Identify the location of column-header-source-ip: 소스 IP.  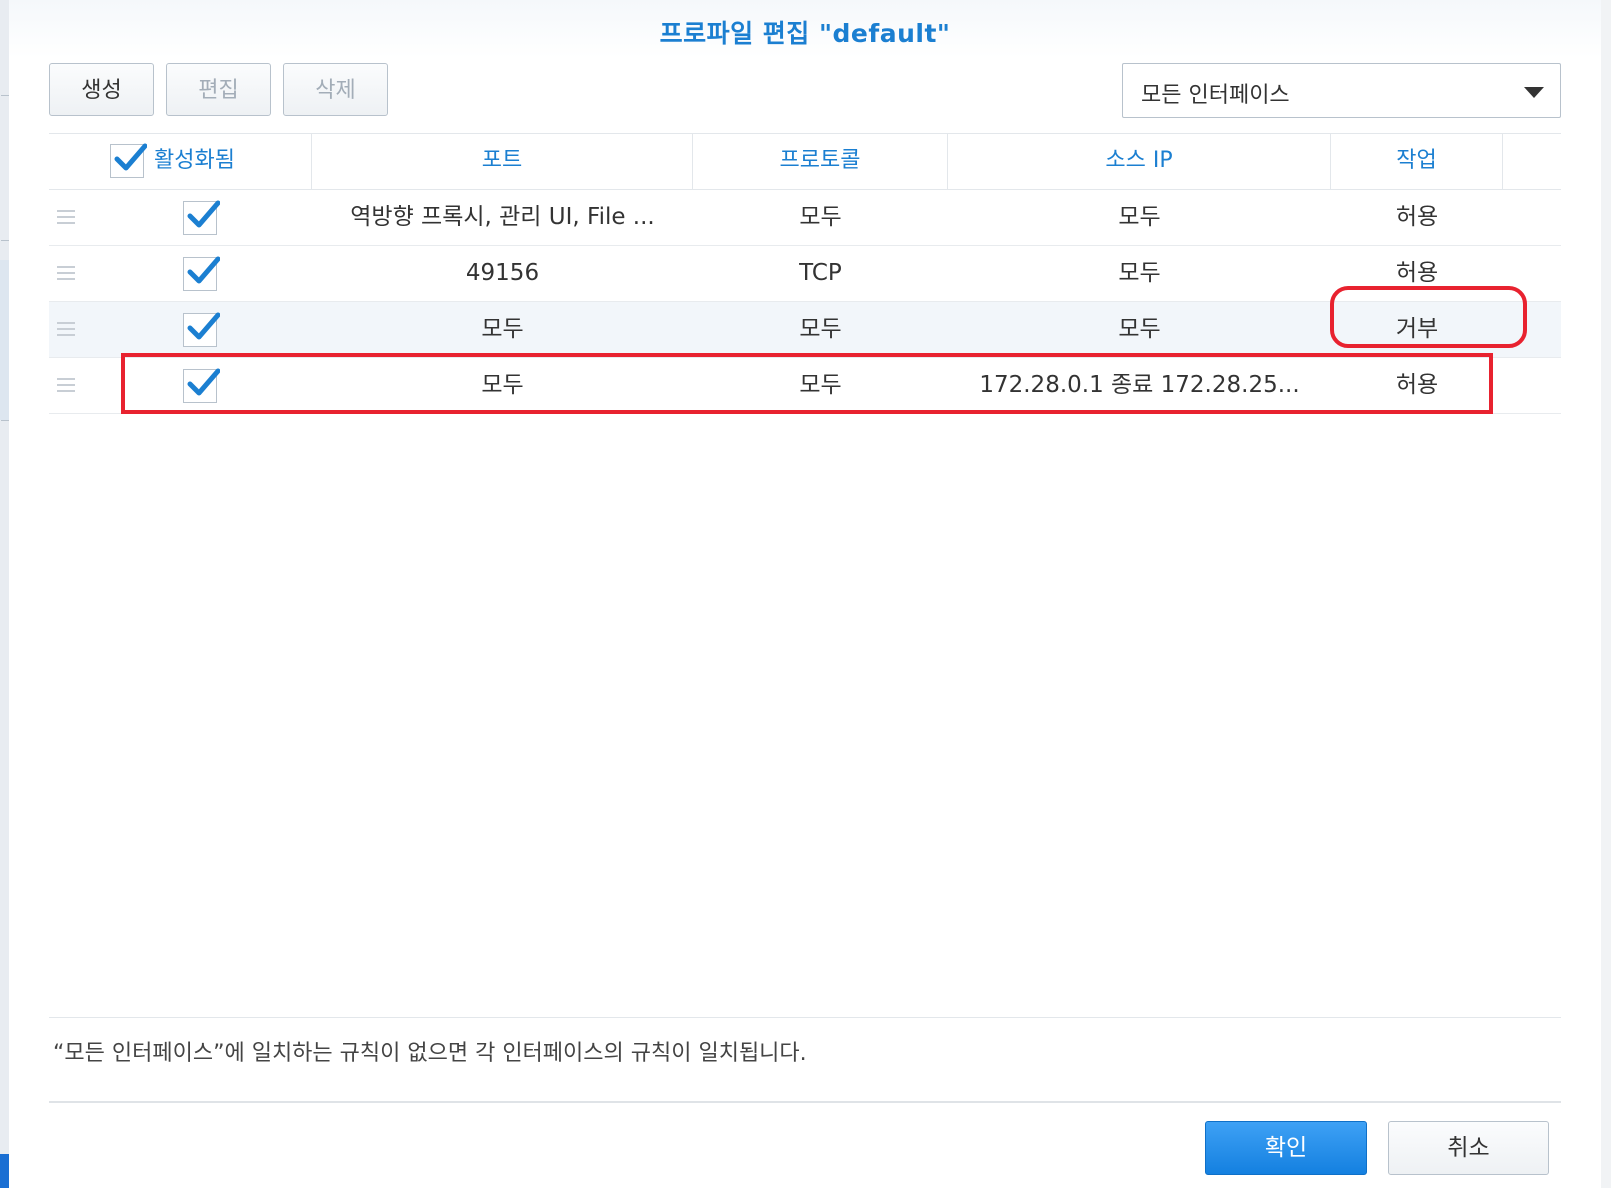
(1139, 161).